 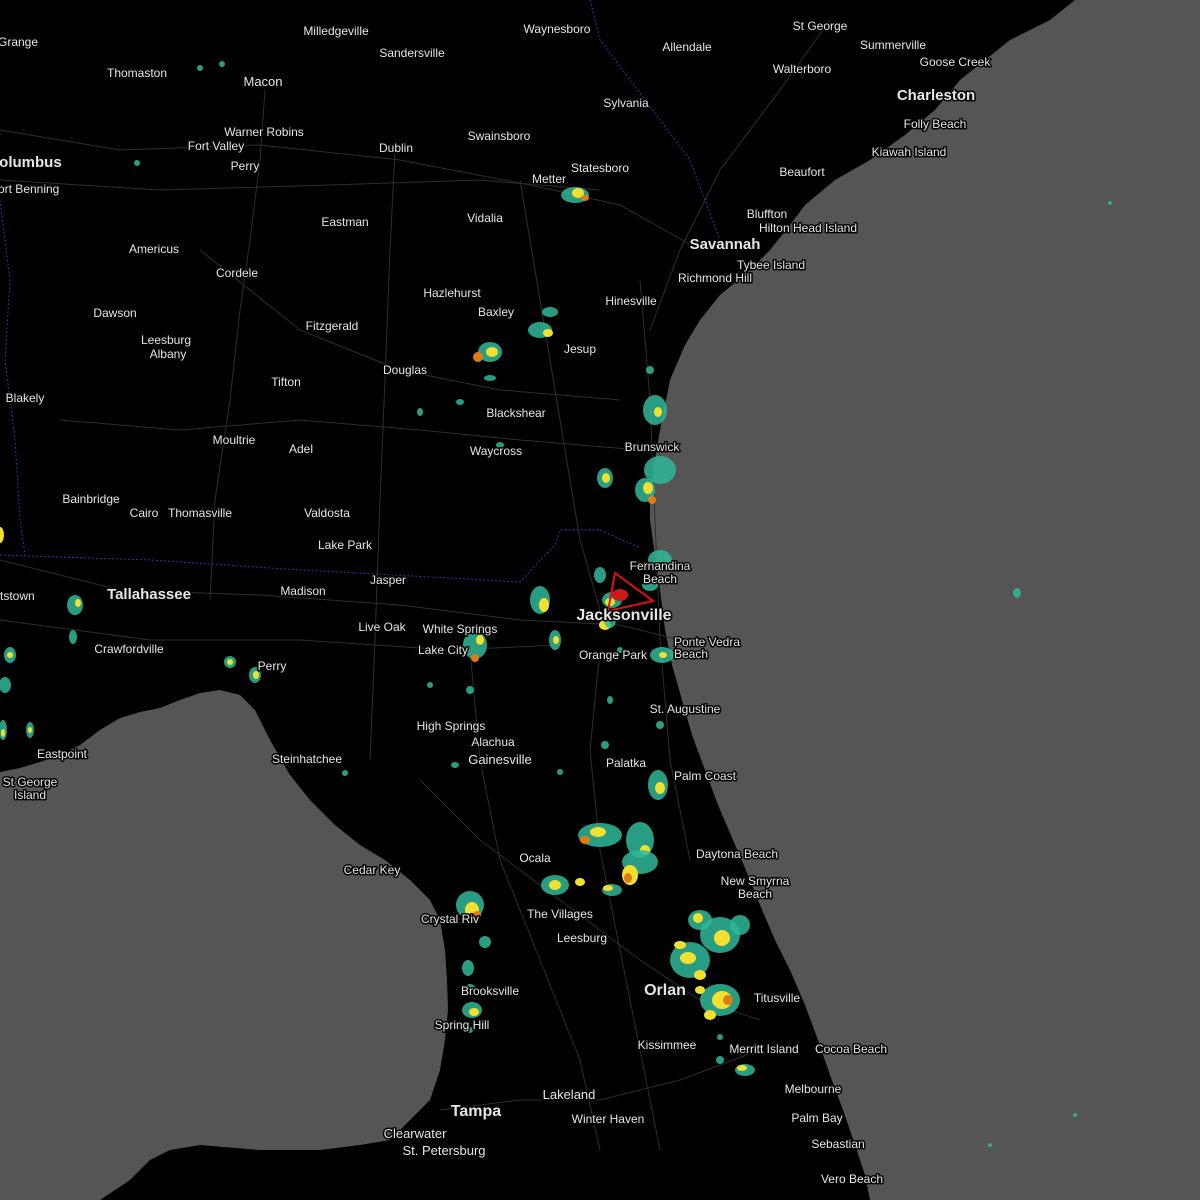 What do you see at coordinates (665, 990) in the screenshot?
I see `city-label: Orlan` at bounding box center [665, 990].